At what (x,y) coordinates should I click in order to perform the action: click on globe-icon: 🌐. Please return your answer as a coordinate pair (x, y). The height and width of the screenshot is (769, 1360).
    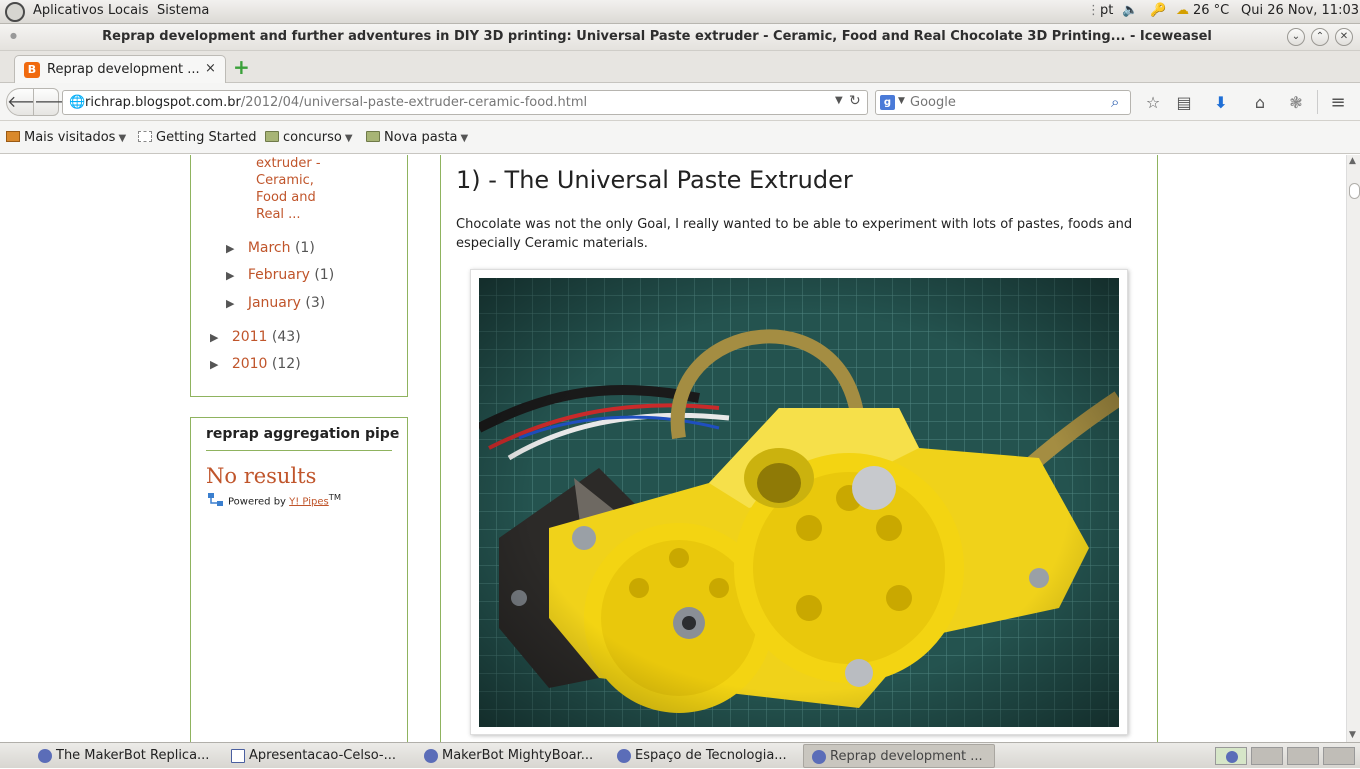
    Looking at the image, I should click on (77, 102).